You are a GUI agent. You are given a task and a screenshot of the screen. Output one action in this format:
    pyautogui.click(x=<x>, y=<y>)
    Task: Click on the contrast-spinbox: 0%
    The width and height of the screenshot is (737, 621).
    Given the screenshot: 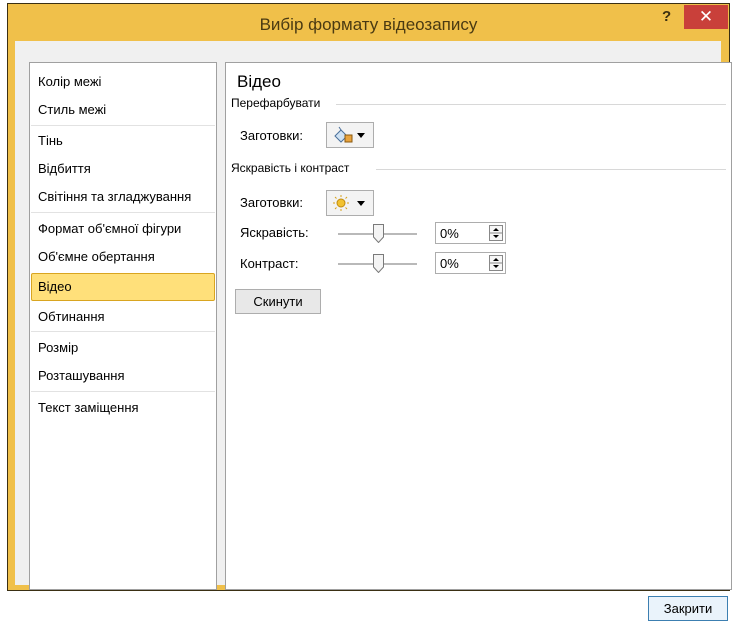 What is the action you would take?
    pyautogui.click(x=470, y=263)
    